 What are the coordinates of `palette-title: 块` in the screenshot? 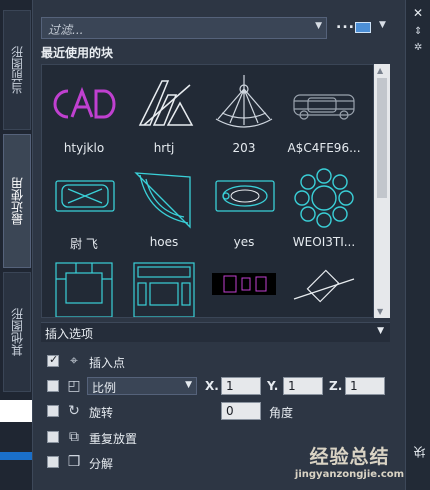 It's located at (420, 452).